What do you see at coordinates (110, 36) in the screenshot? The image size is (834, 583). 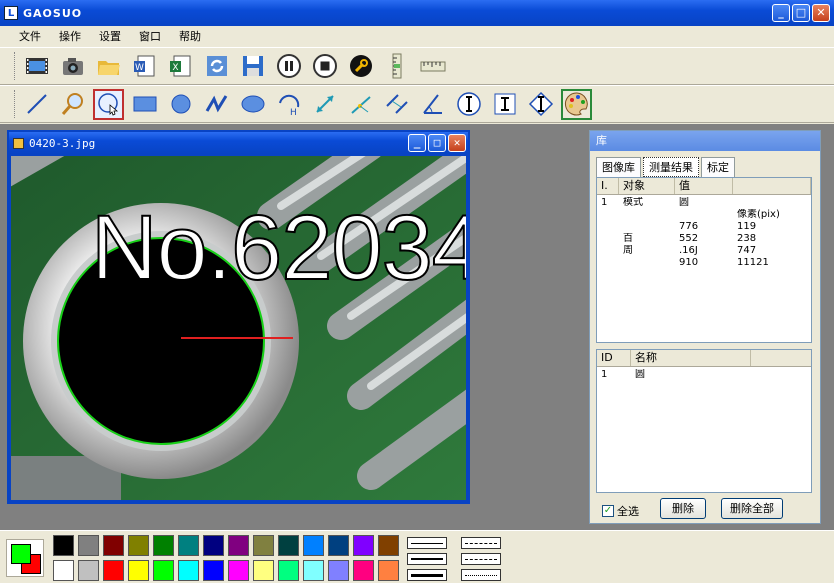 I see `menu-settings: 设置` at bounding box center [110, 36].